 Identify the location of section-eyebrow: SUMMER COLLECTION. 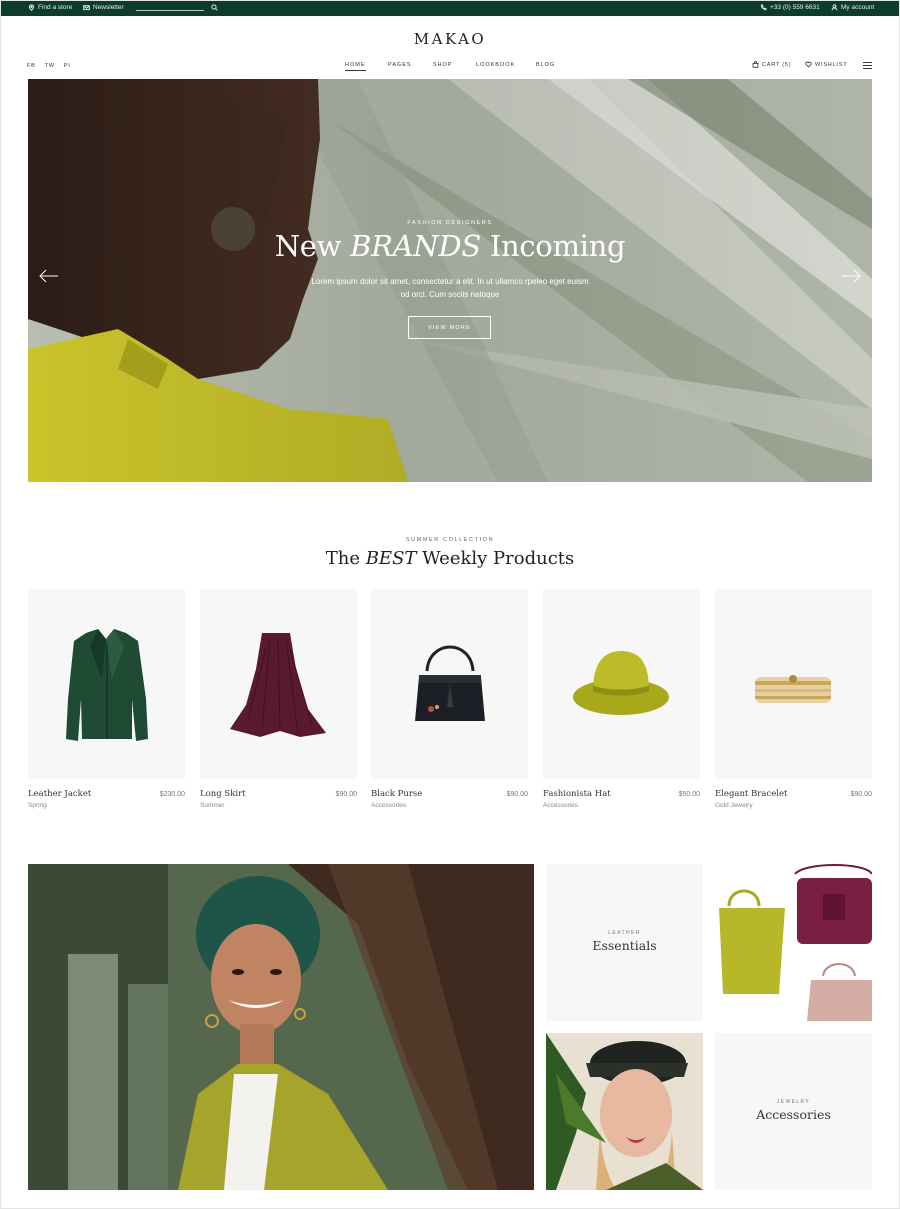
(450, 540).